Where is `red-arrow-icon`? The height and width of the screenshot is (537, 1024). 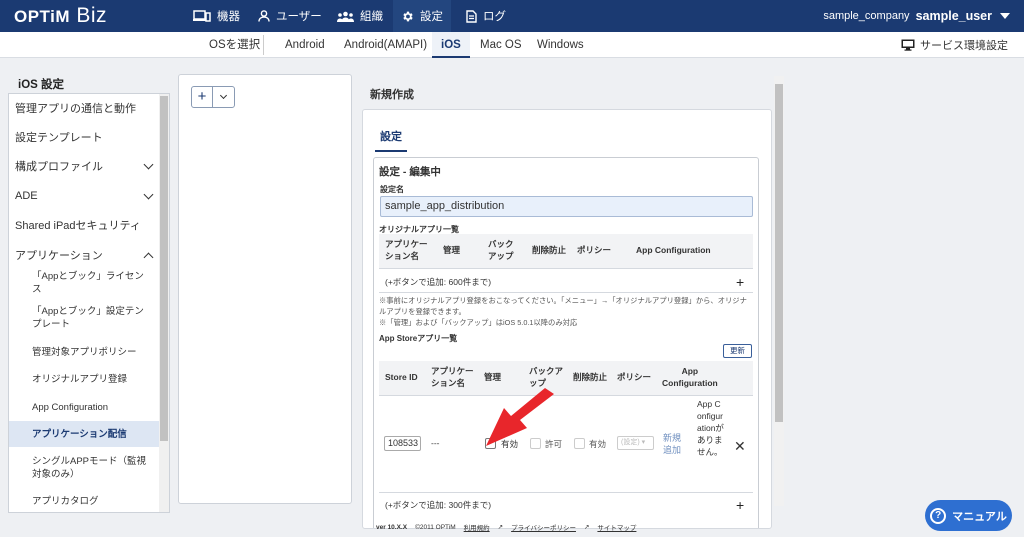 red-arrow-icon is located at coordinates (520, 417).